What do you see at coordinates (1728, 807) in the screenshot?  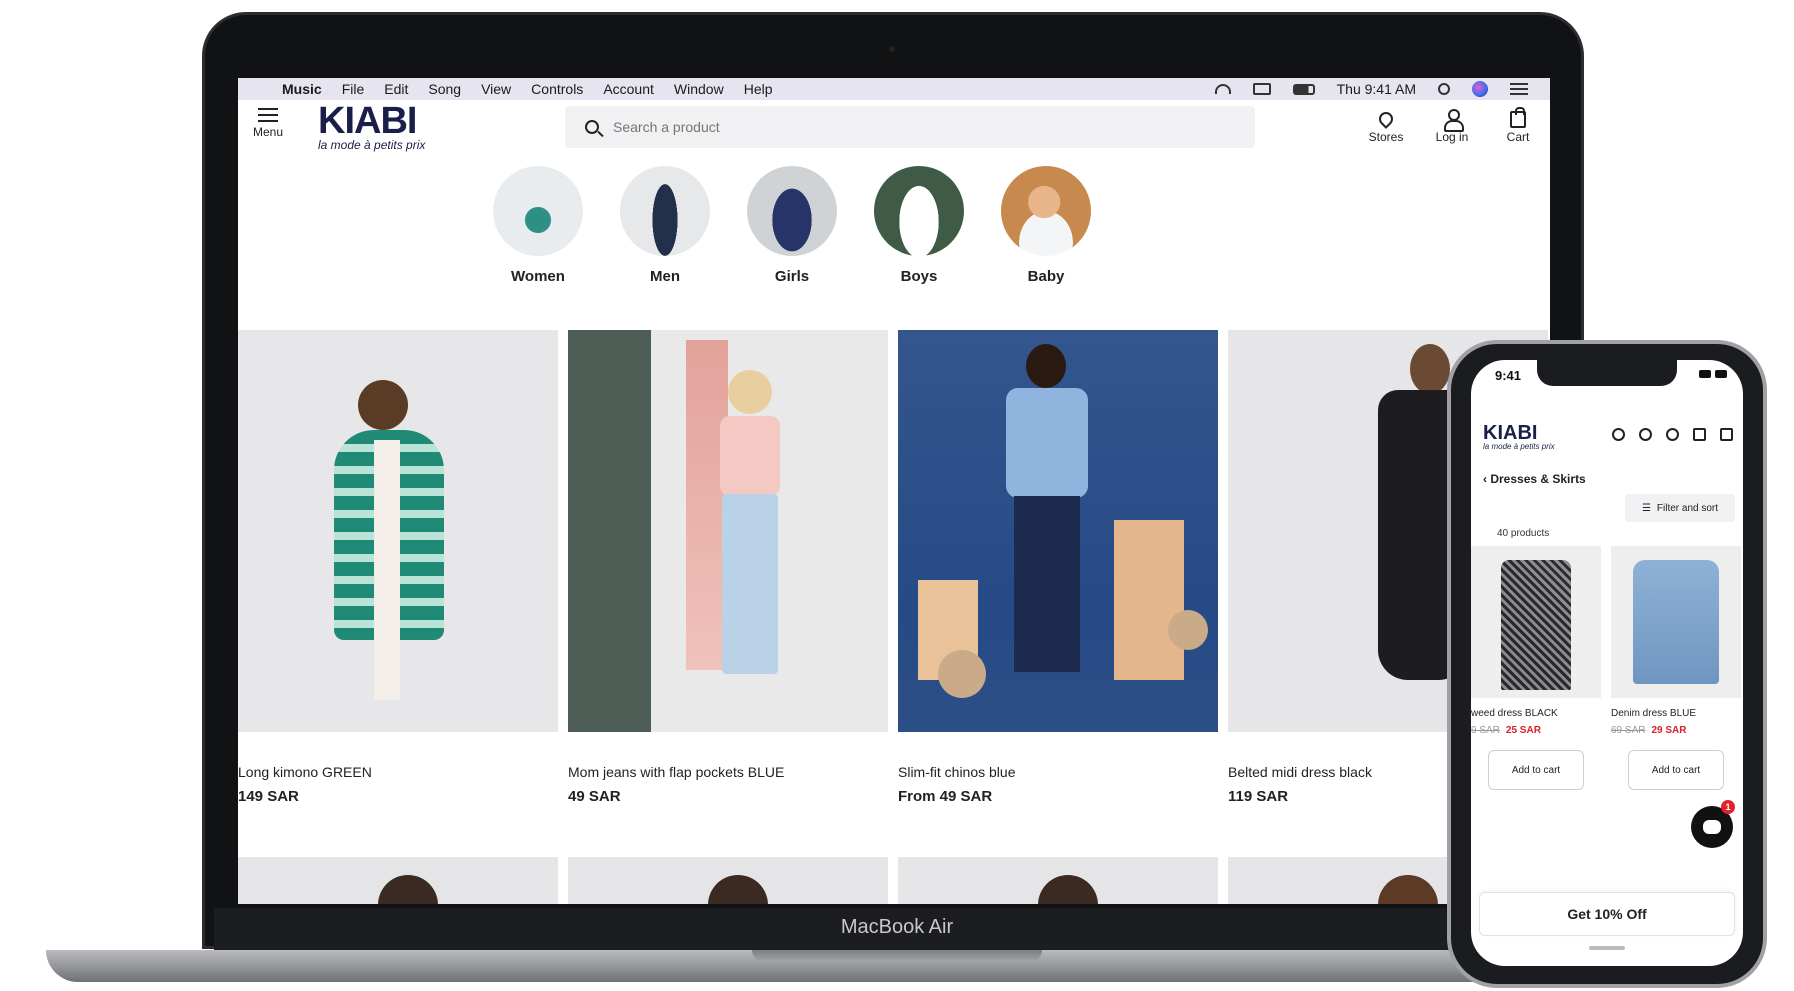 I see `chat-notification-badge: 1` at bounding box center [1728, 807].